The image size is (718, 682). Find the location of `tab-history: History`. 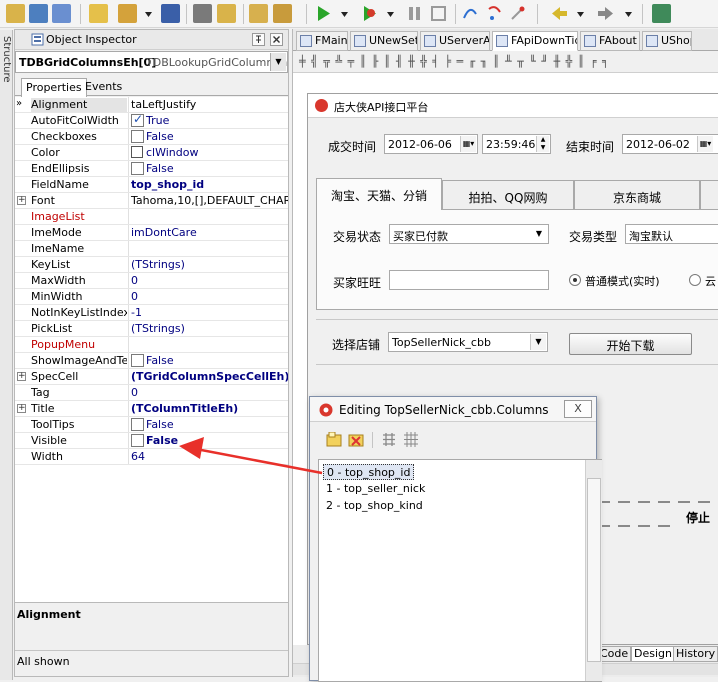

tab-history: History is located at coordinates (695, 654).